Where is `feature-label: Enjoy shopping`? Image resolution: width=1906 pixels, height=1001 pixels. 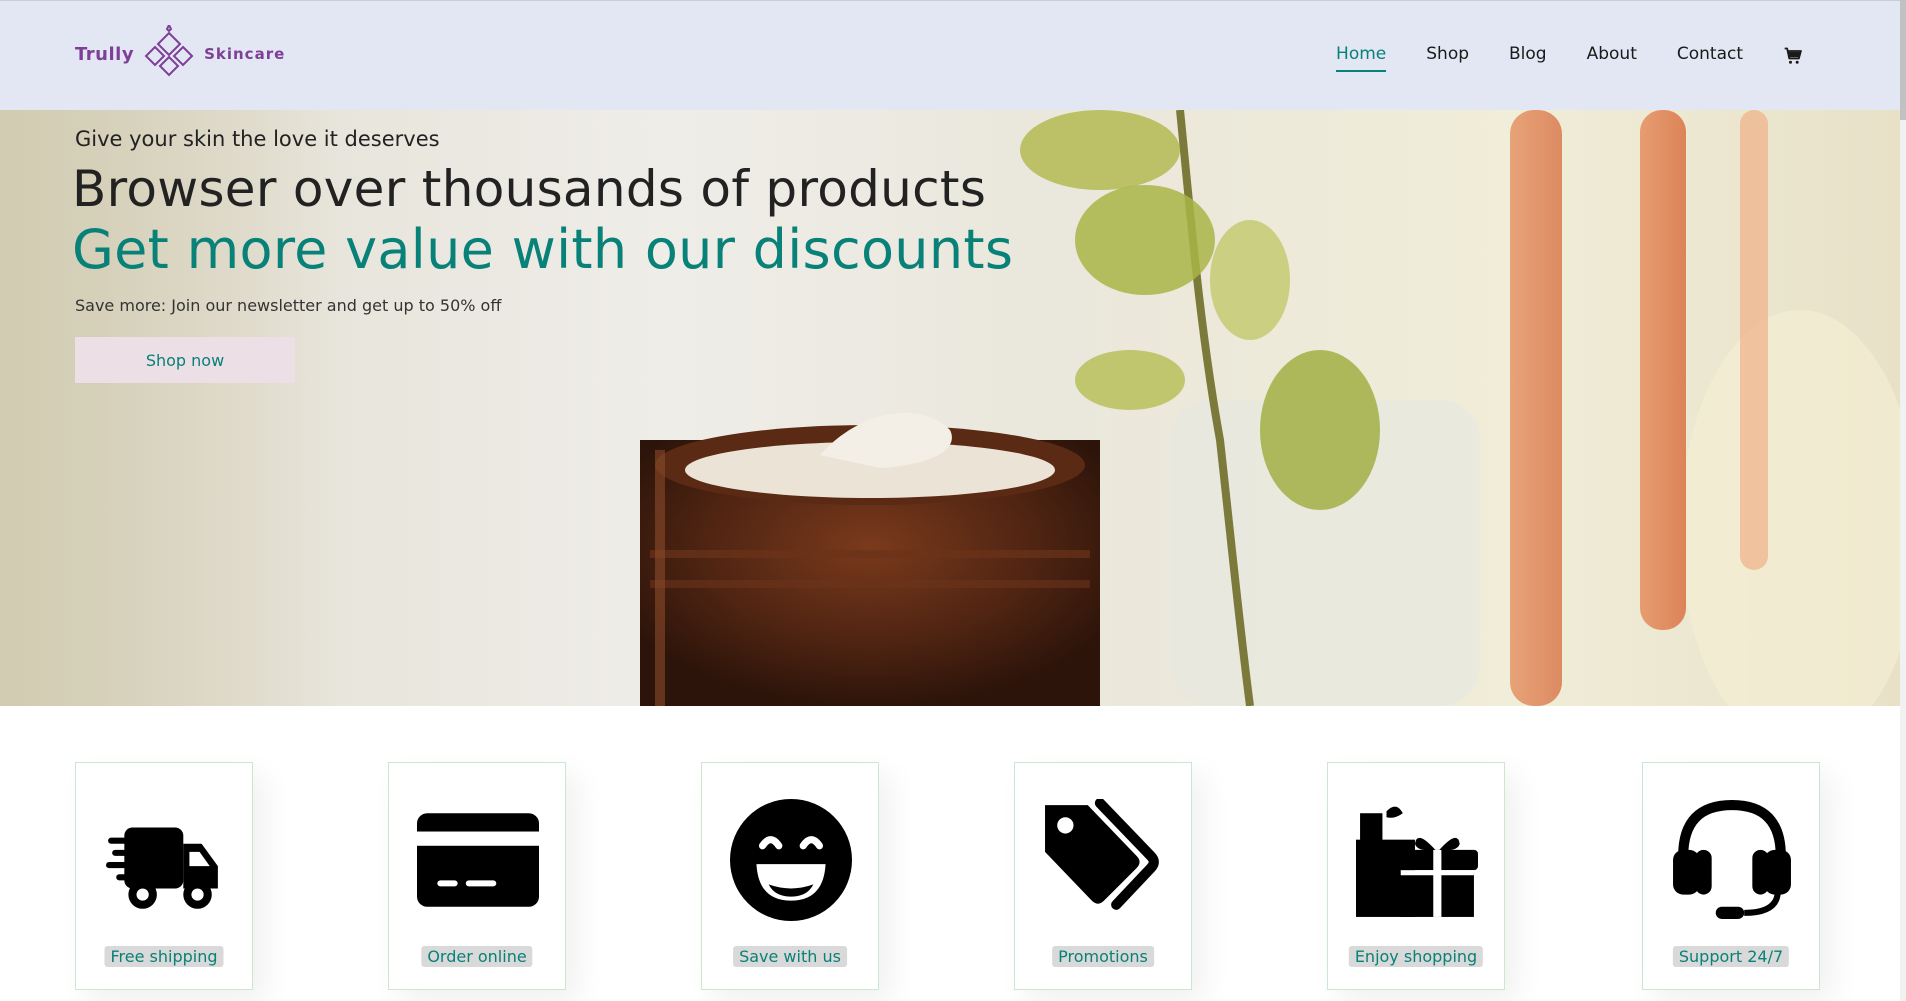 feature-label: Enjoy shopping is located at coordinates (1416, 956).